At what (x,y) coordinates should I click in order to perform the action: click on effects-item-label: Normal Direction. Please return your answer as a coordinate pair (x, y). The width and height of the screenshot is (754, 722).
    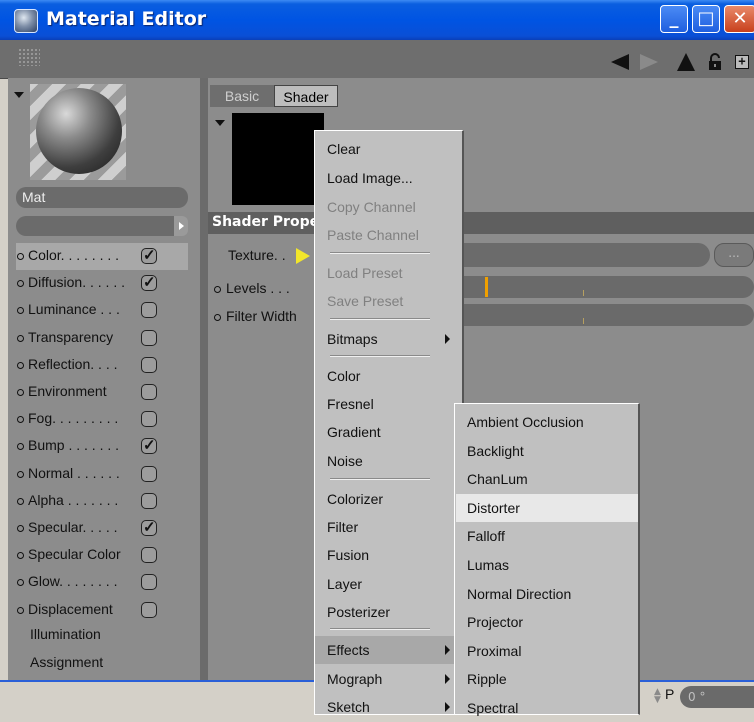
    Looking at the image, I should click on (519, 594).